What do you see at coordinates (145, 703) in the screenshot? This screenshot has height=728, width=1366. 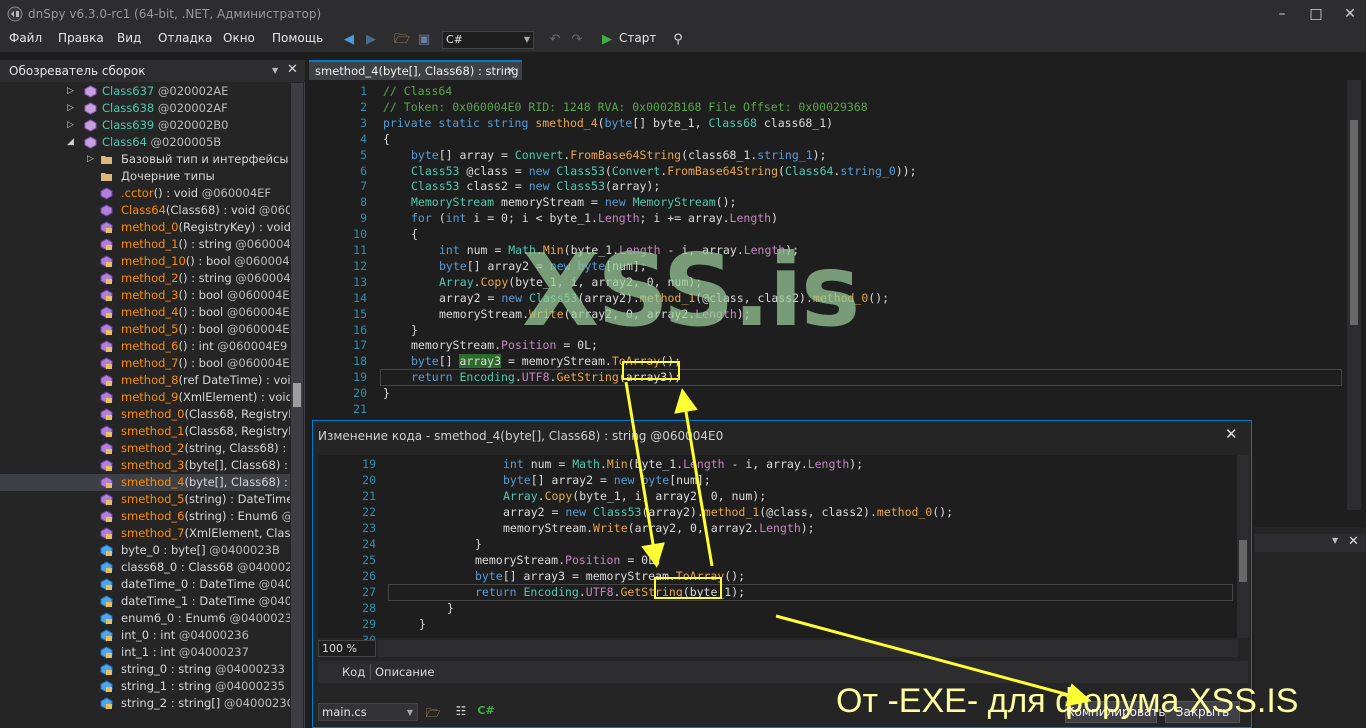 I see `tree-item-field: string_2 : string[] @0400023C` at bounding box center [145, 703].